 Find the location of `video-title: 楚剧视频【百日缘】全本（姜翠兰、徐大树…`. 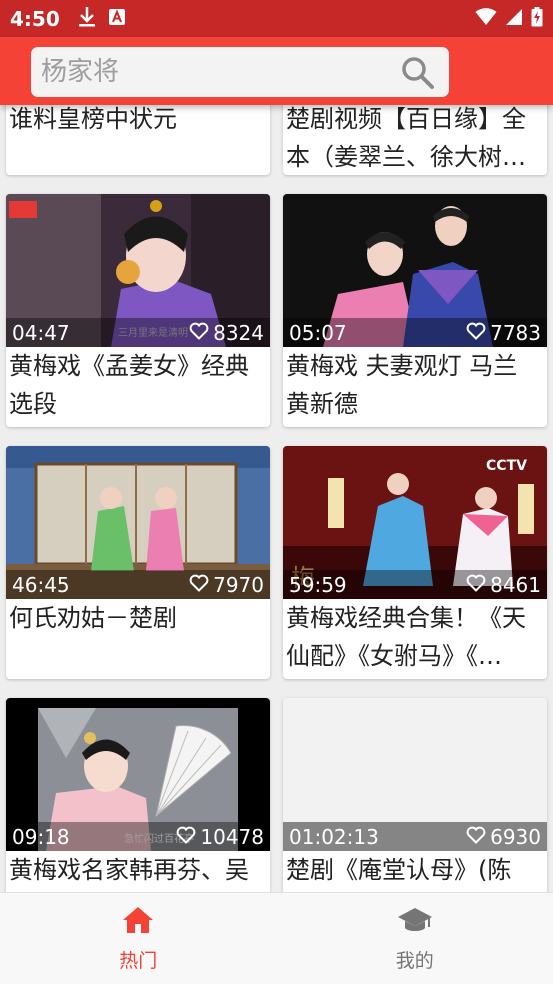

video-title: 楚剧视频【百日缘】全本（姜翠兰、徐大树… is located at coordinates (406, 138).